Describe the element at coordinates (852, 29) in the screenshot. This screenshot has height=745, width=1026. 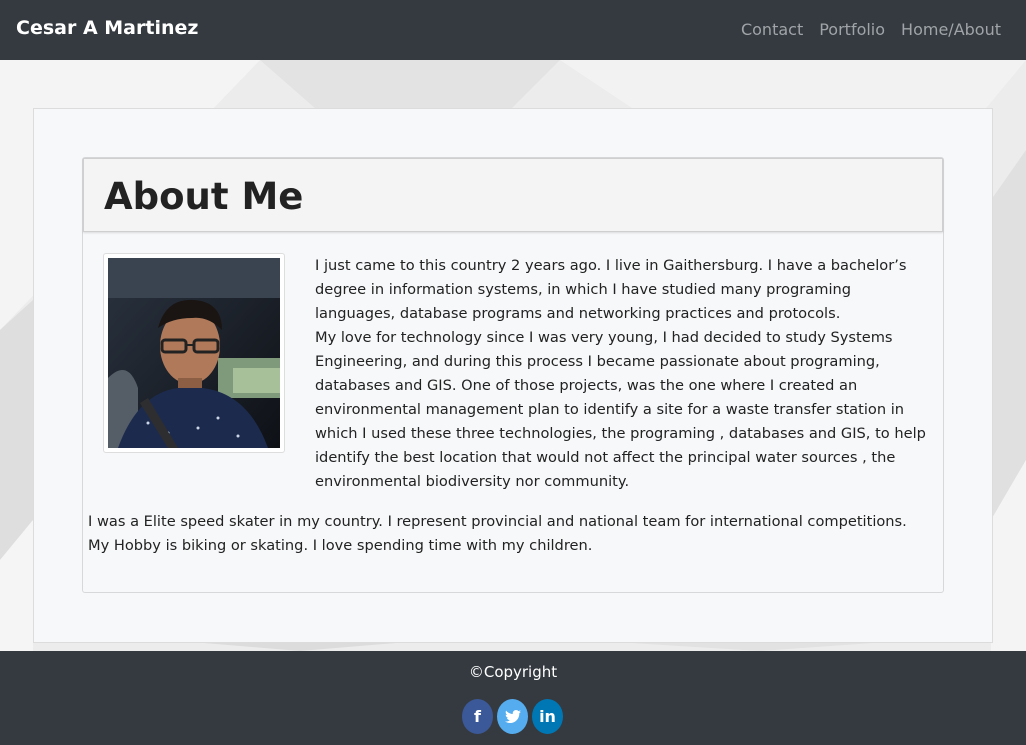
I see `nav-link-portfolio: Portfolio` at that location.